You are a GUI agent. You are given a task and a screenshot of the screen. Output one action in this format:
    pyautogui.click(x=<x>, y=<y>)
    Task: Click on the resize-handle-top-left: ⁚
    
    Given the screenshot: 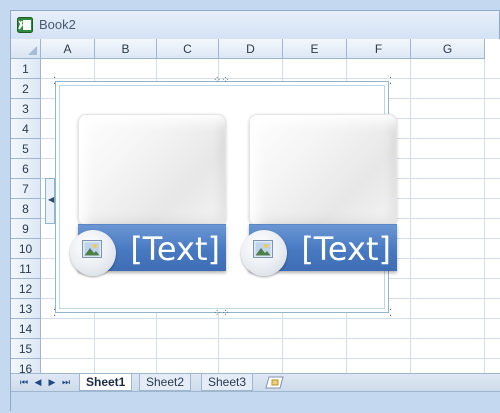 What is the action you would take?
    pyautogui.click(x=54, y=82)
    